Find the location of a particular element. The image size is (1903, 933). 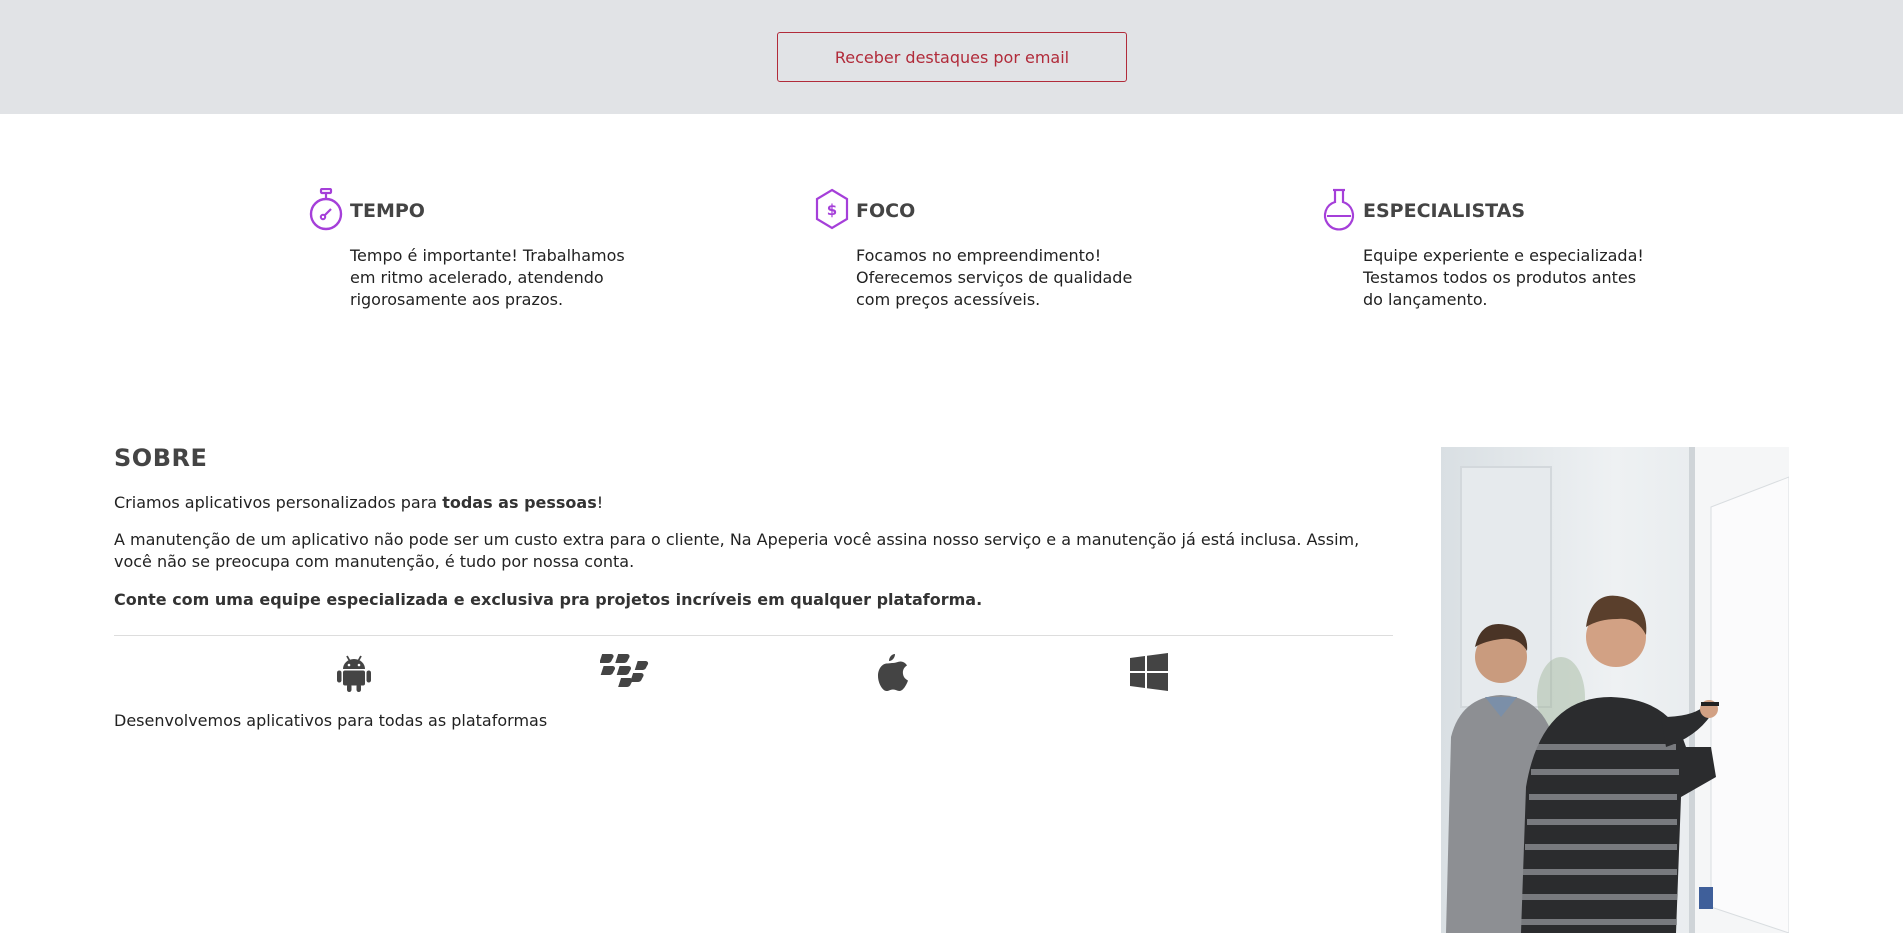

flask-icon is located at coordinates (1339, 209).